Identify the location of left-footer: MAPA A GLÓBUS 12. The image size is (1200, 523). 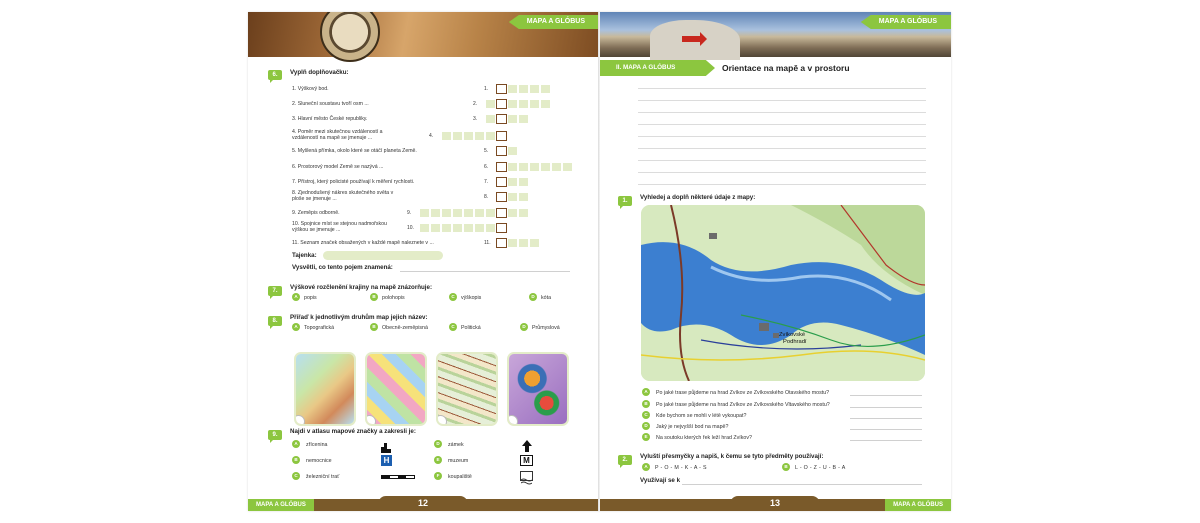
(423, 503).